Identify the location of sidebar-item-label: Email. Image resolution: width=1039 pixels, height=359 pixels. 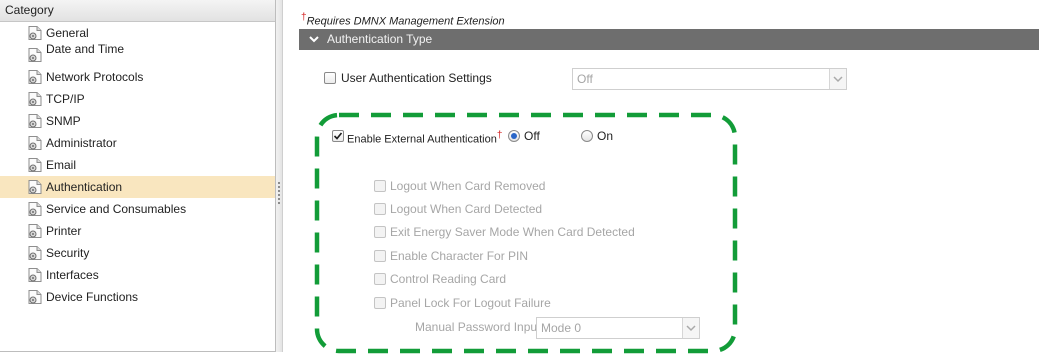
(61, 165).